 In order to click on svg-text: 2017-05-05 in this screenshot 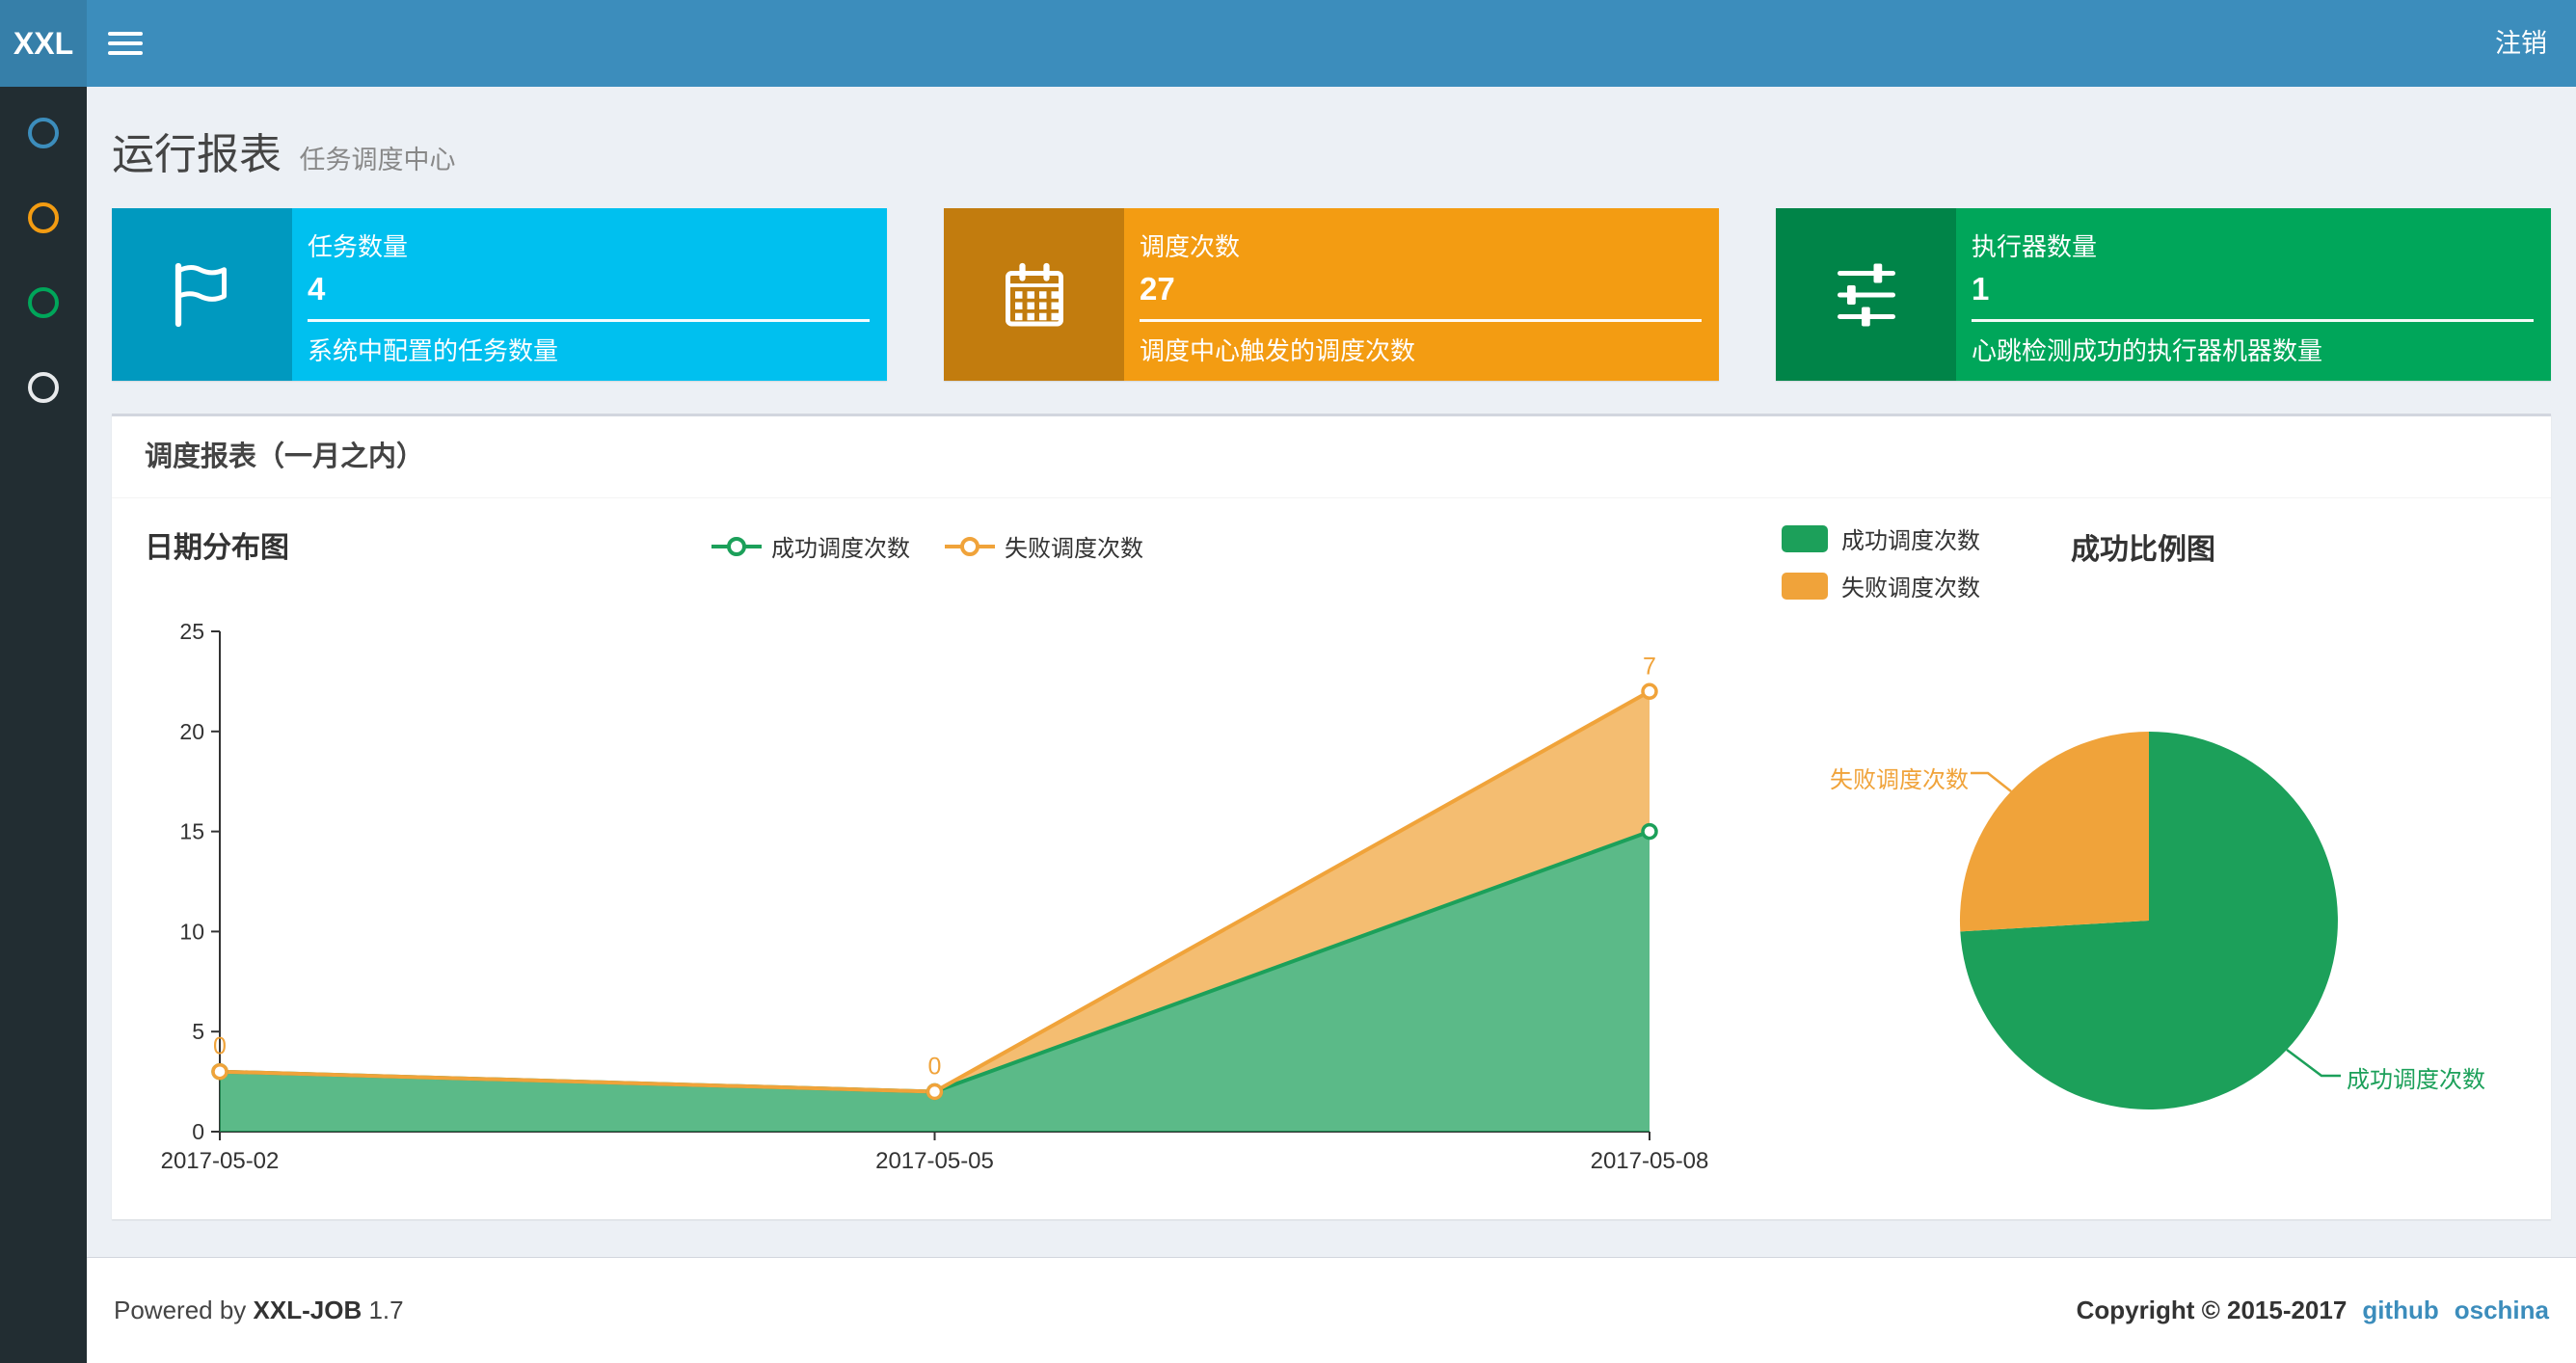, I will do `click(935, 1161)`.